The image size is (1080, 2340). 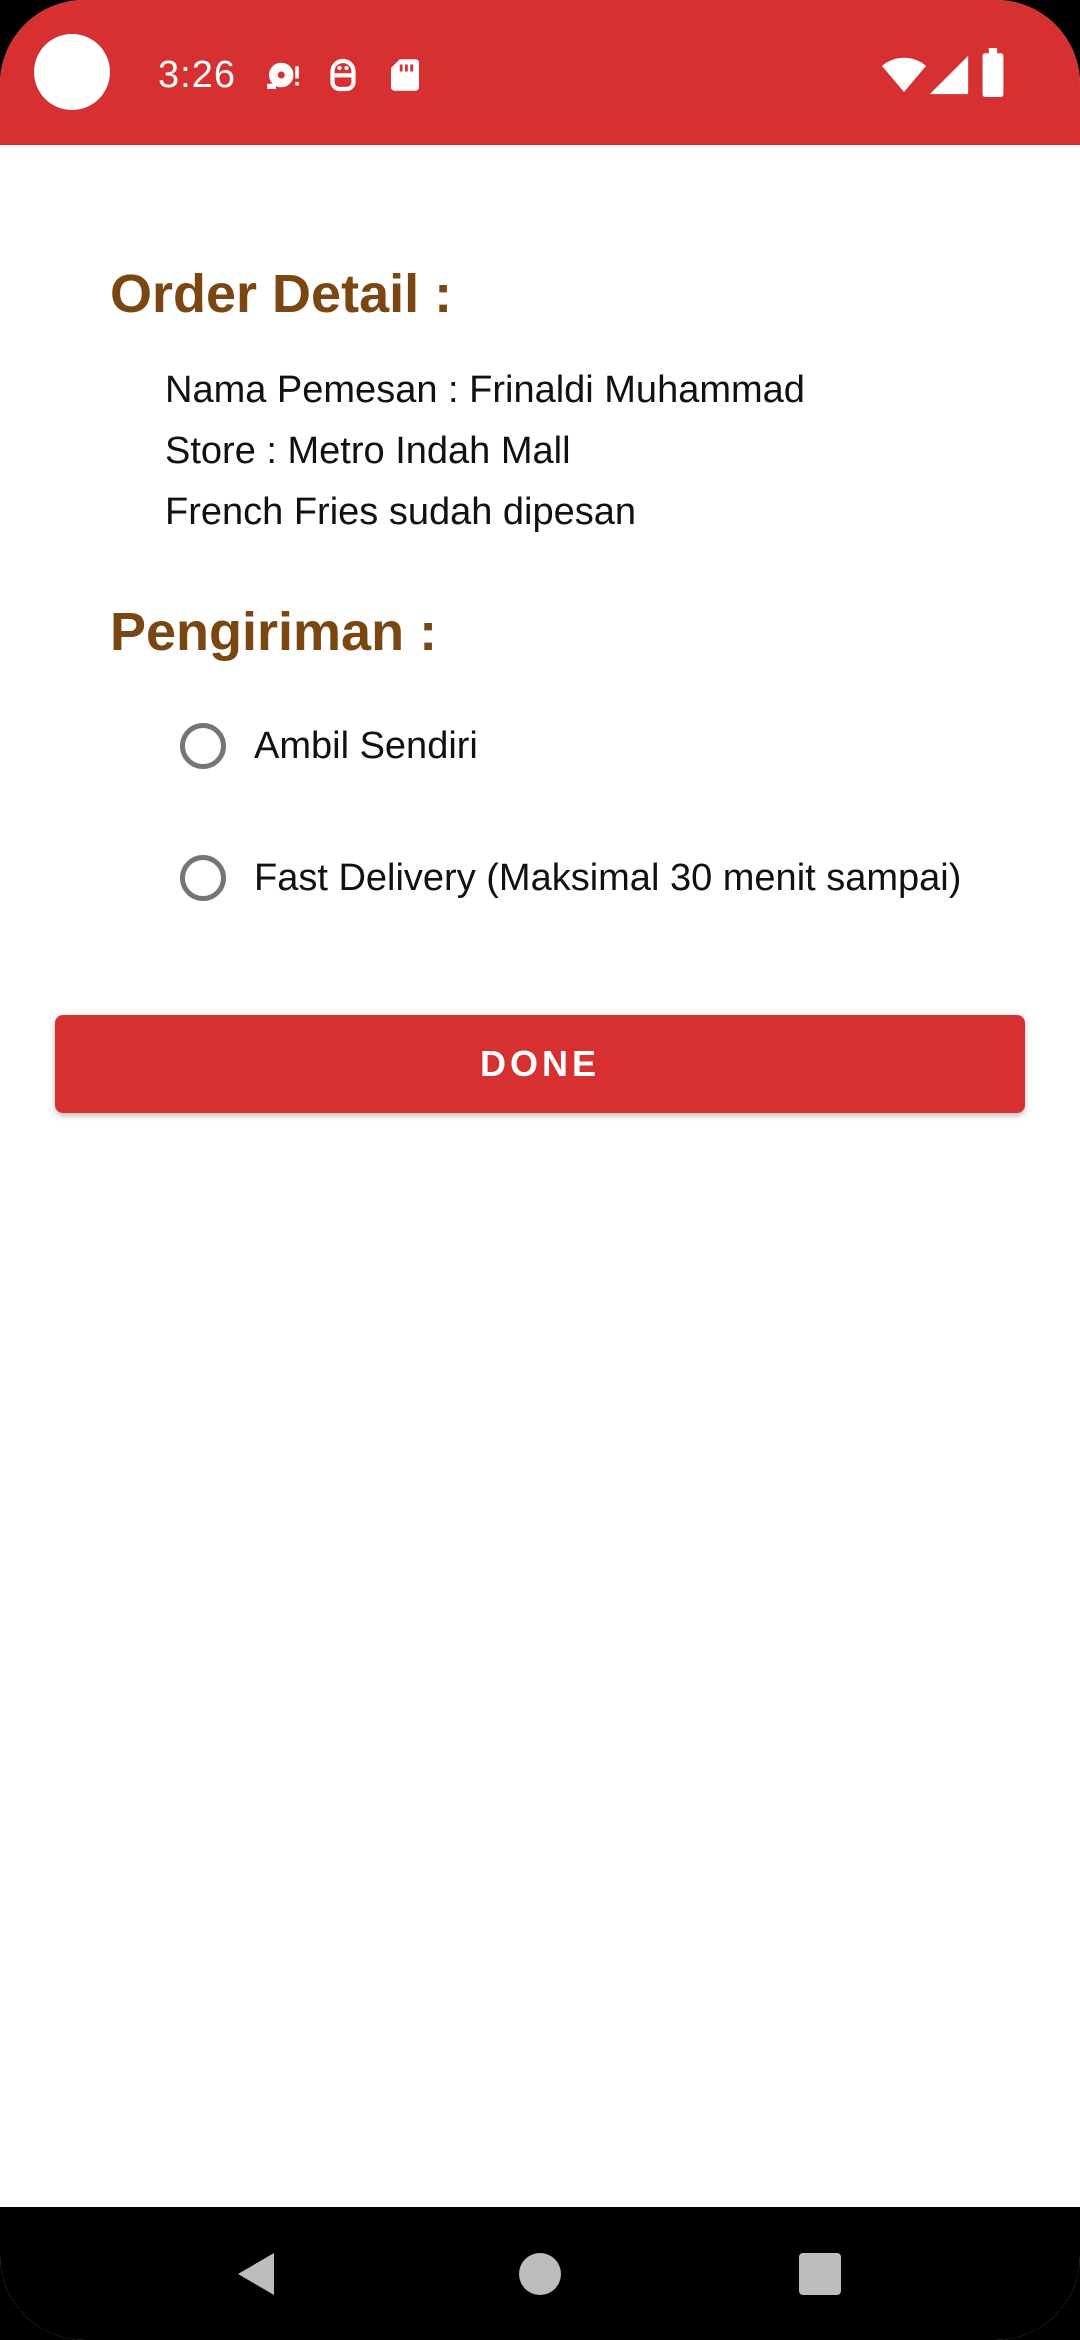 I want to click on status-bar: 3:26, so click(x=540, y=72).